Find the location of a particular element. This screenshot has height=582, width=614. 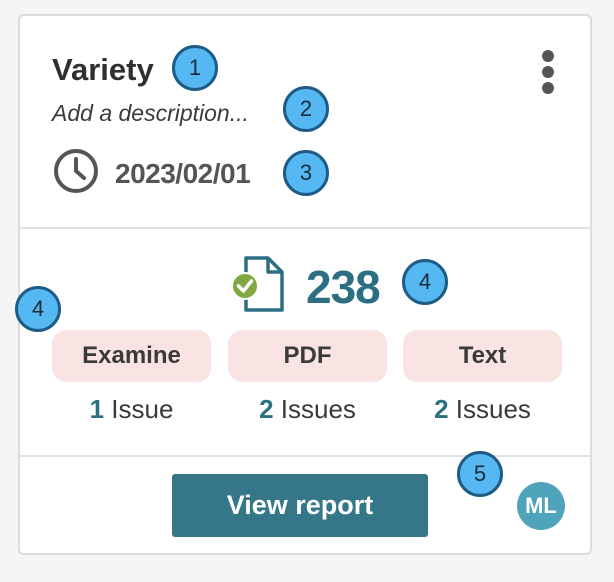

kebab-menu-icon is located at coordinates (548, 73).